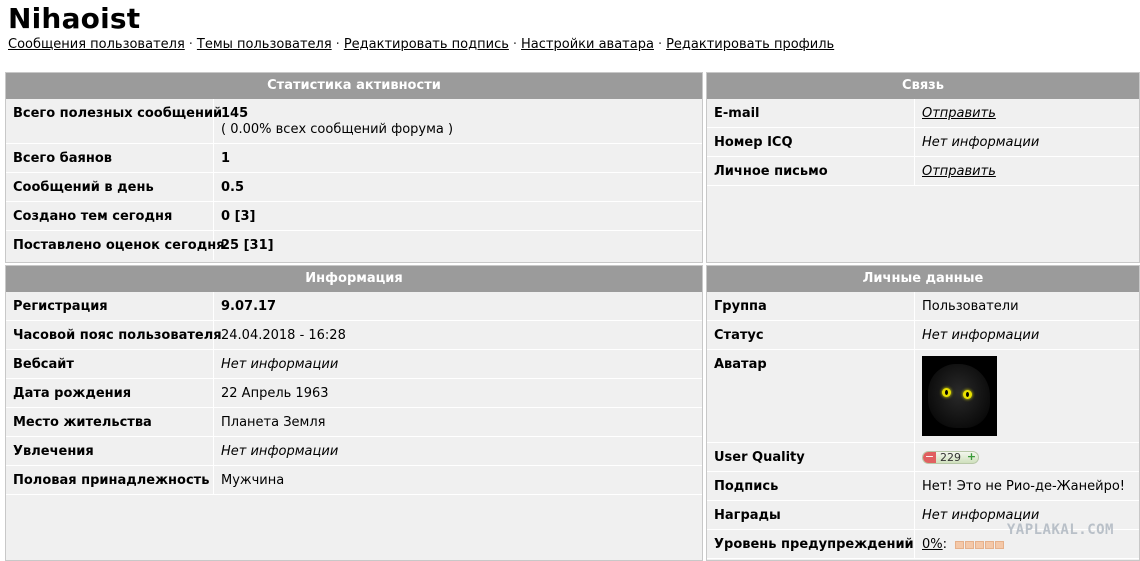 This screenshot has width=1140, height=561. What do you see at coordinates (959, 171) in the screenshot?
I see `send-pm-link: Отправить` at bounding box center [959, 171].